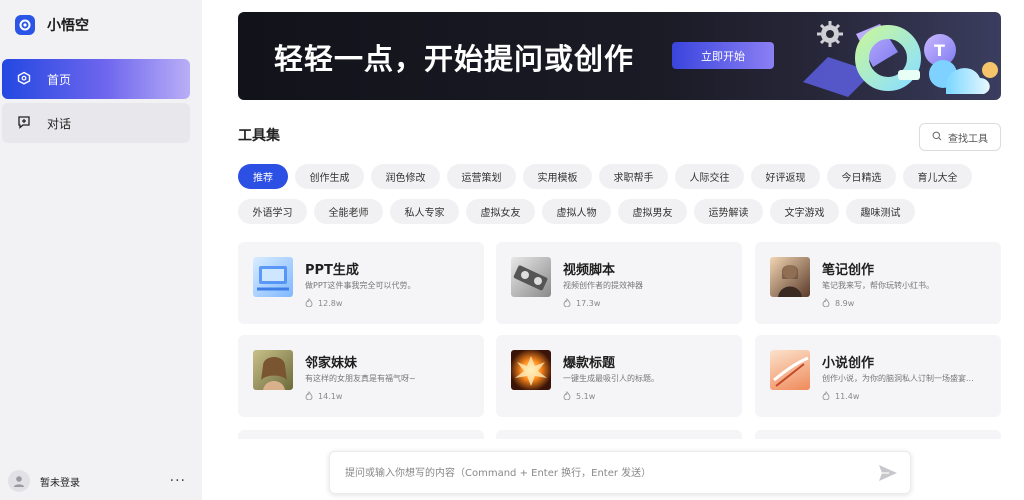 The image size is (1024, 500). I want to click on headline-thumbnail, so click(531, 370).